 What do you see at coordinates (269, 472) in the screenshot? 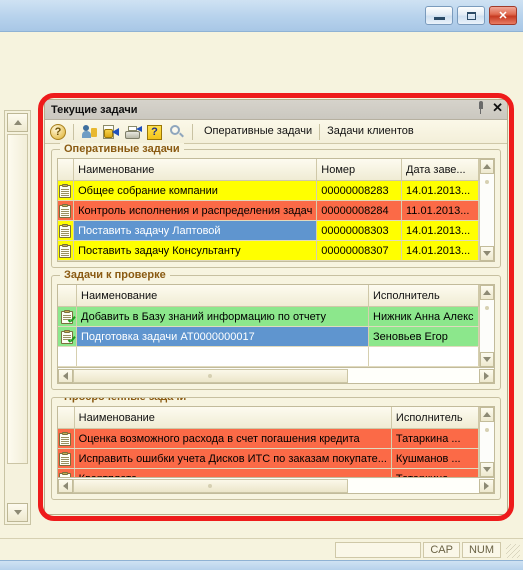
I see `table-row: Квартплата Татаркина` at bounding box center [269, 472].